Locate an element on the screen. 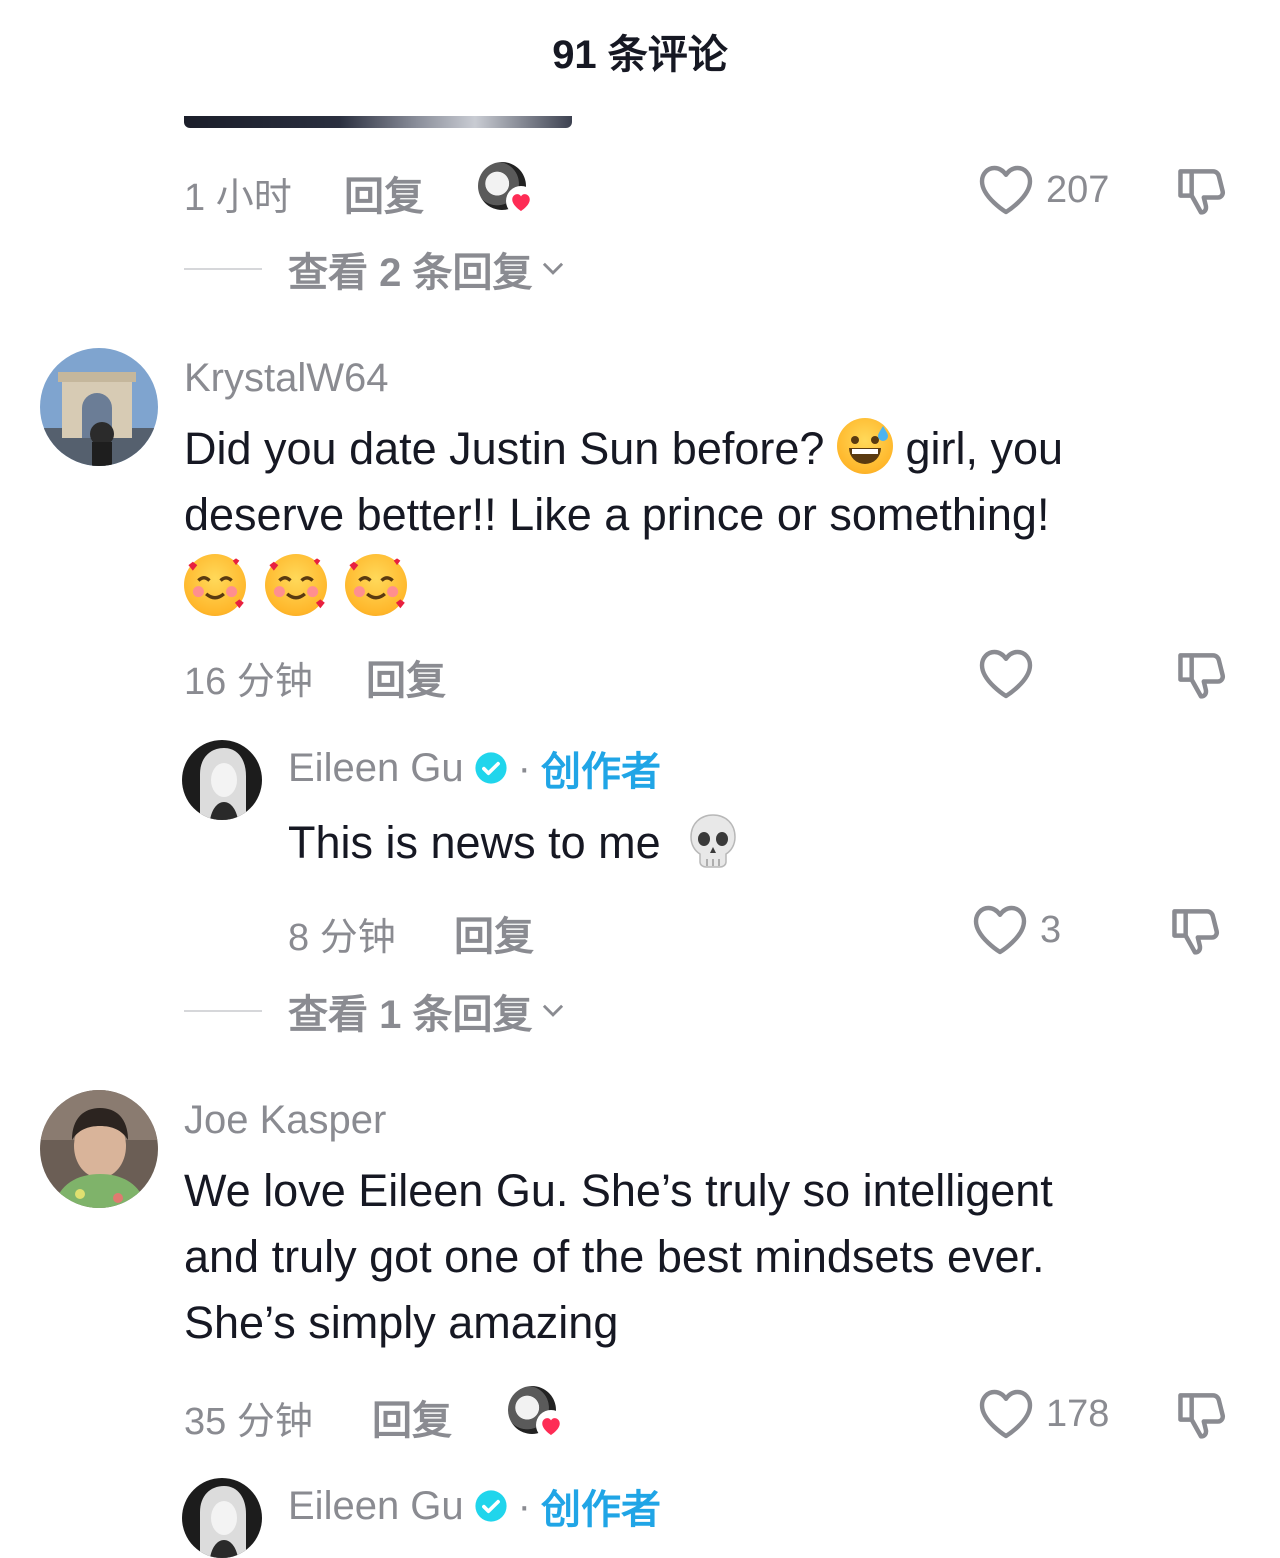 This screenshot has width=1280, height=1558. reply-text-line: This is news to me is located at coordinates (474, 842).